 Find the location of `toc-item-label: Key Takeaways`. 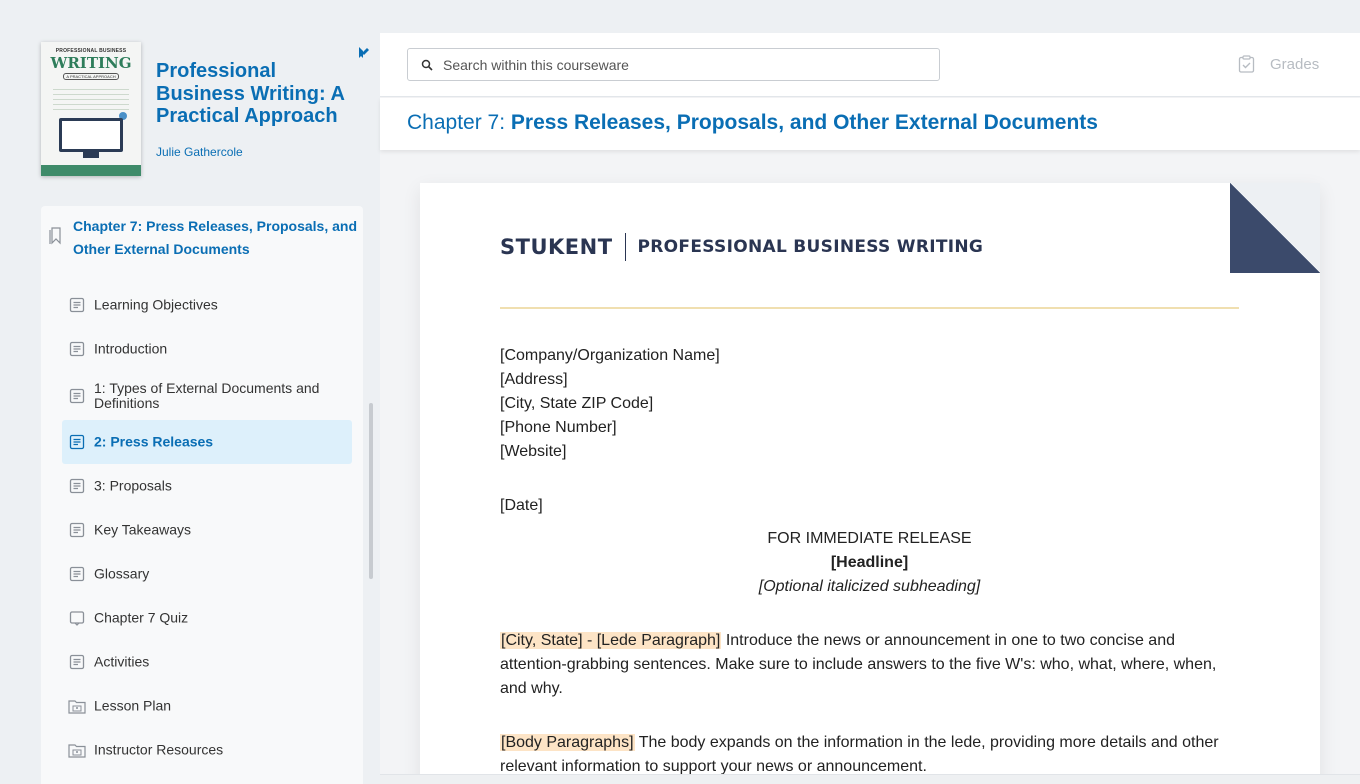

toc-item-label: Key Takeaways is located at coordinates (143, 529).